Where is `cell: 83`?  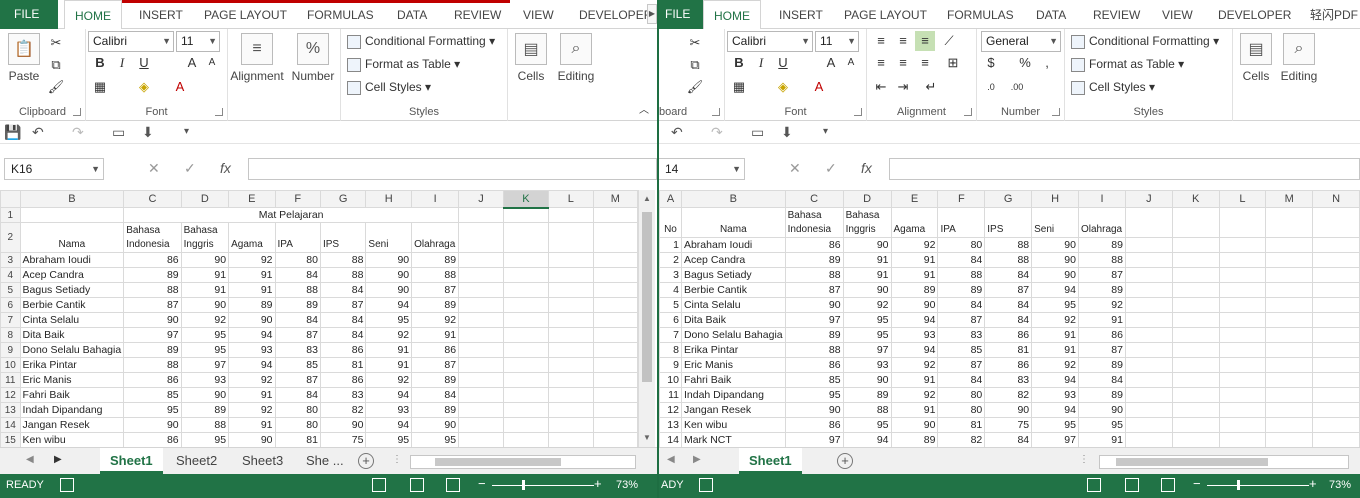 cell: 83 is located at coordinates (1008, 380).